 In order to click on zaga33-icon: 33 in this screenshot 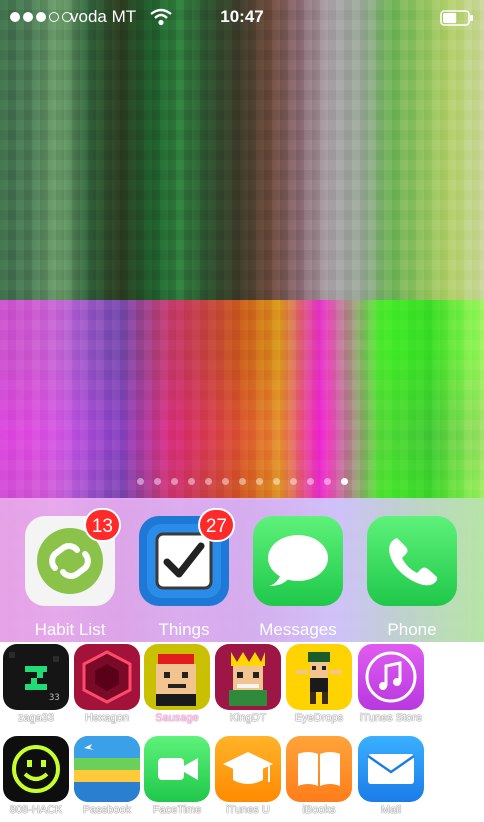, I will do `click(36, 677)`.